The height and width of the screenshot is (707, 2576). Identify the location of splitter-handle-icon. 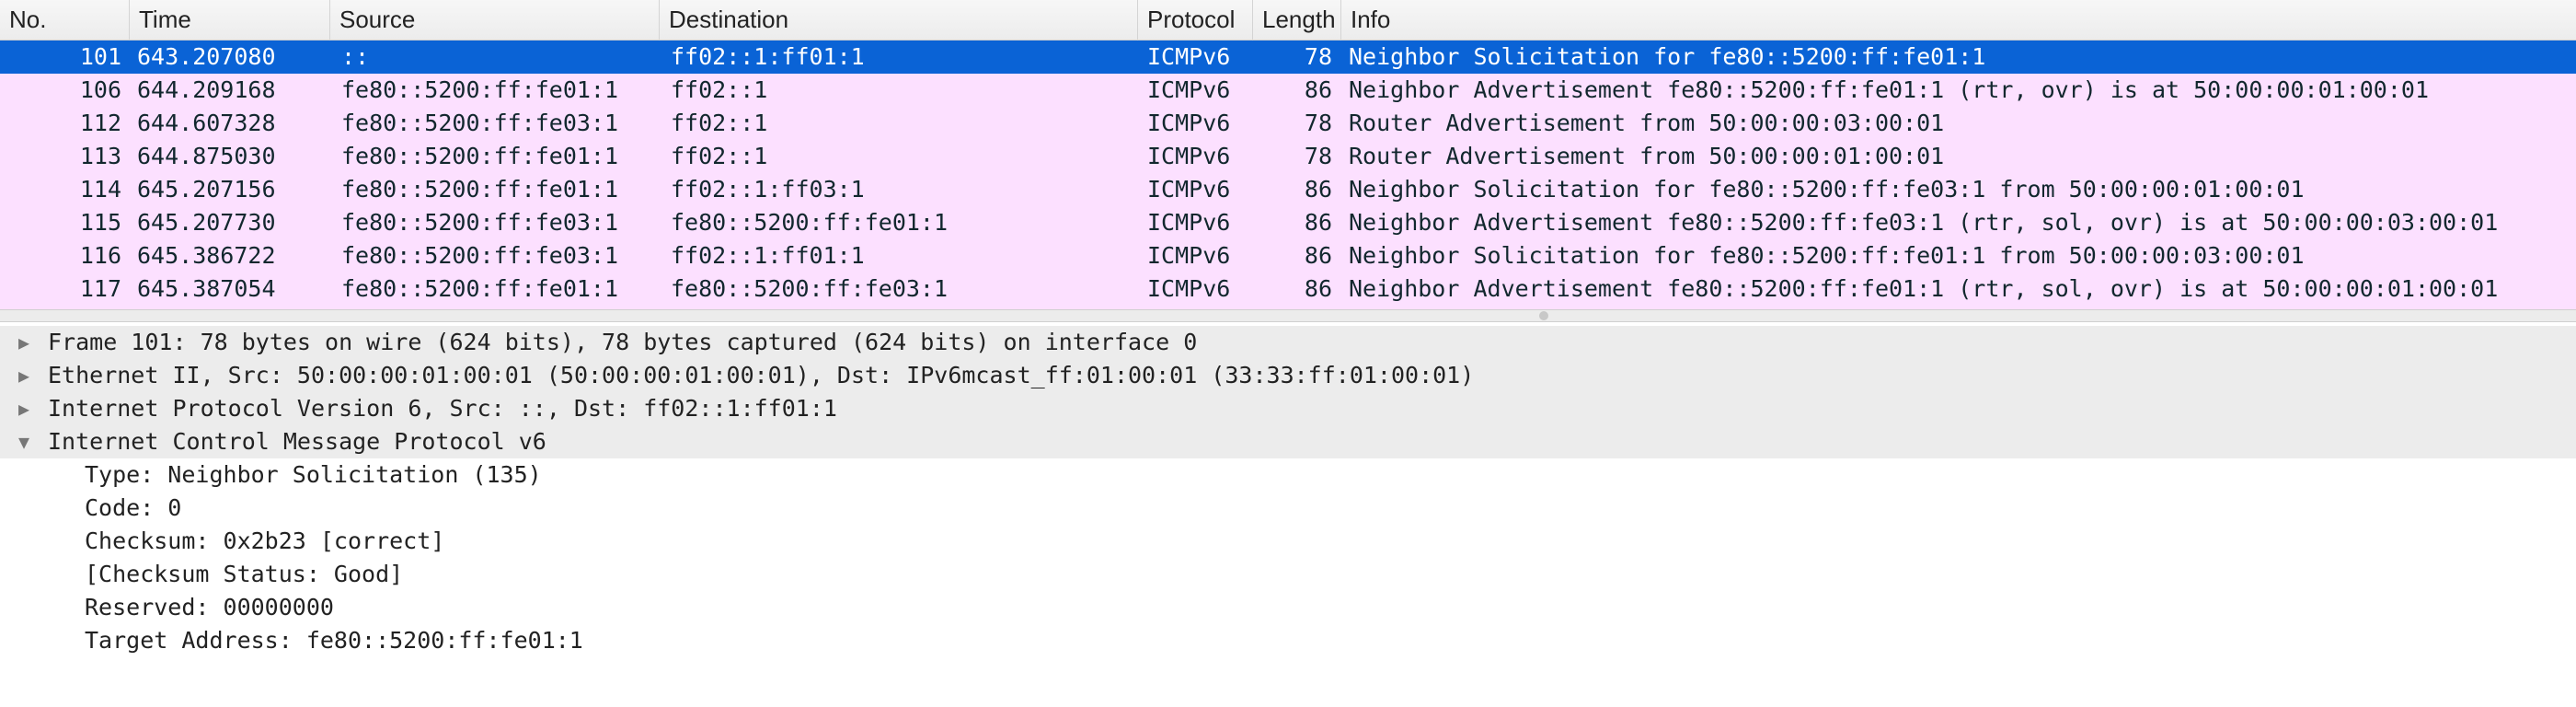
(1543, 315).